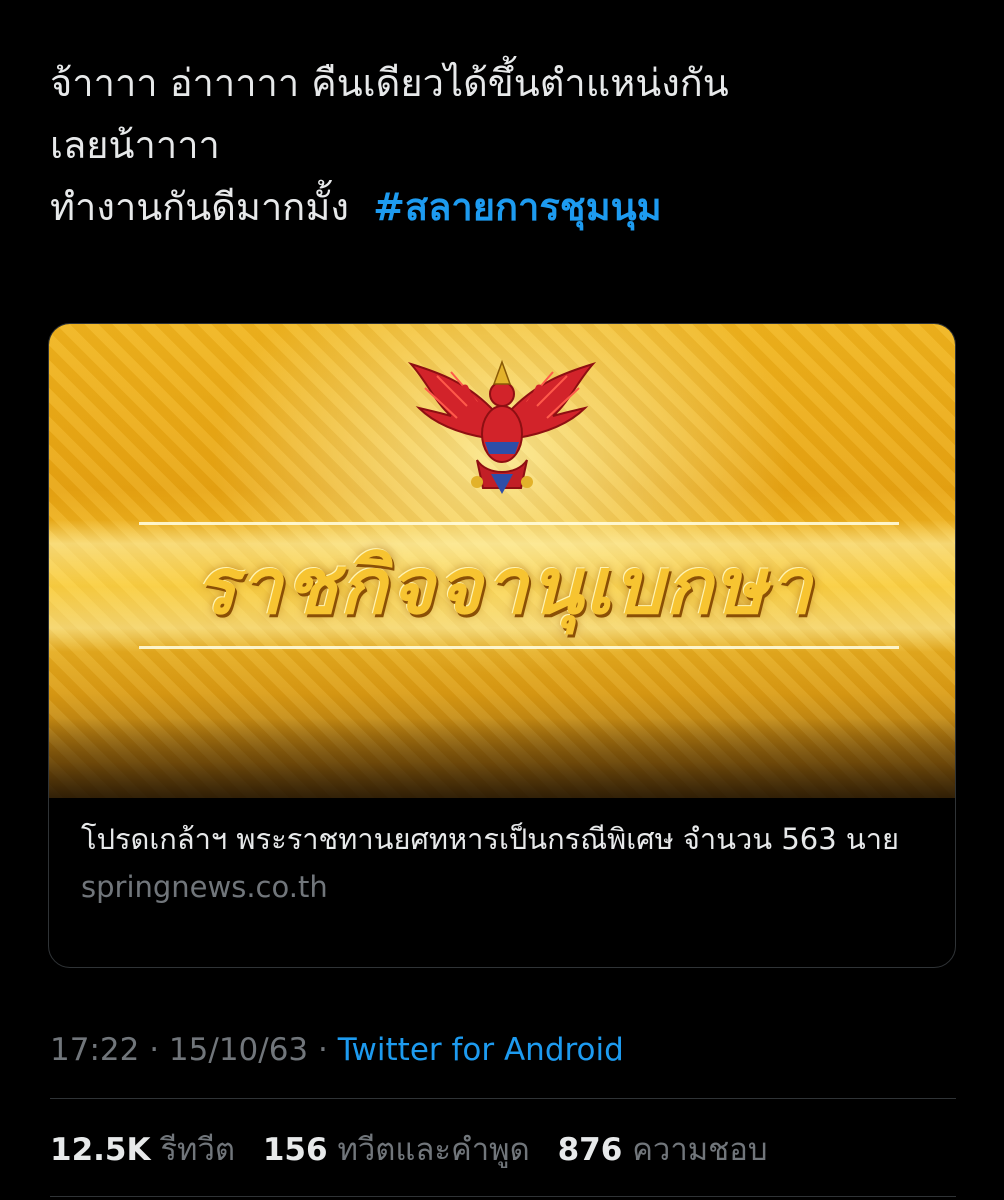  What do you see at coordinates (337, 1050) in the screenshot?
I see `tweet-timestamp: 17:22 · 15/10/63 · Twitter for Android` at bounding box center [337, 1050].